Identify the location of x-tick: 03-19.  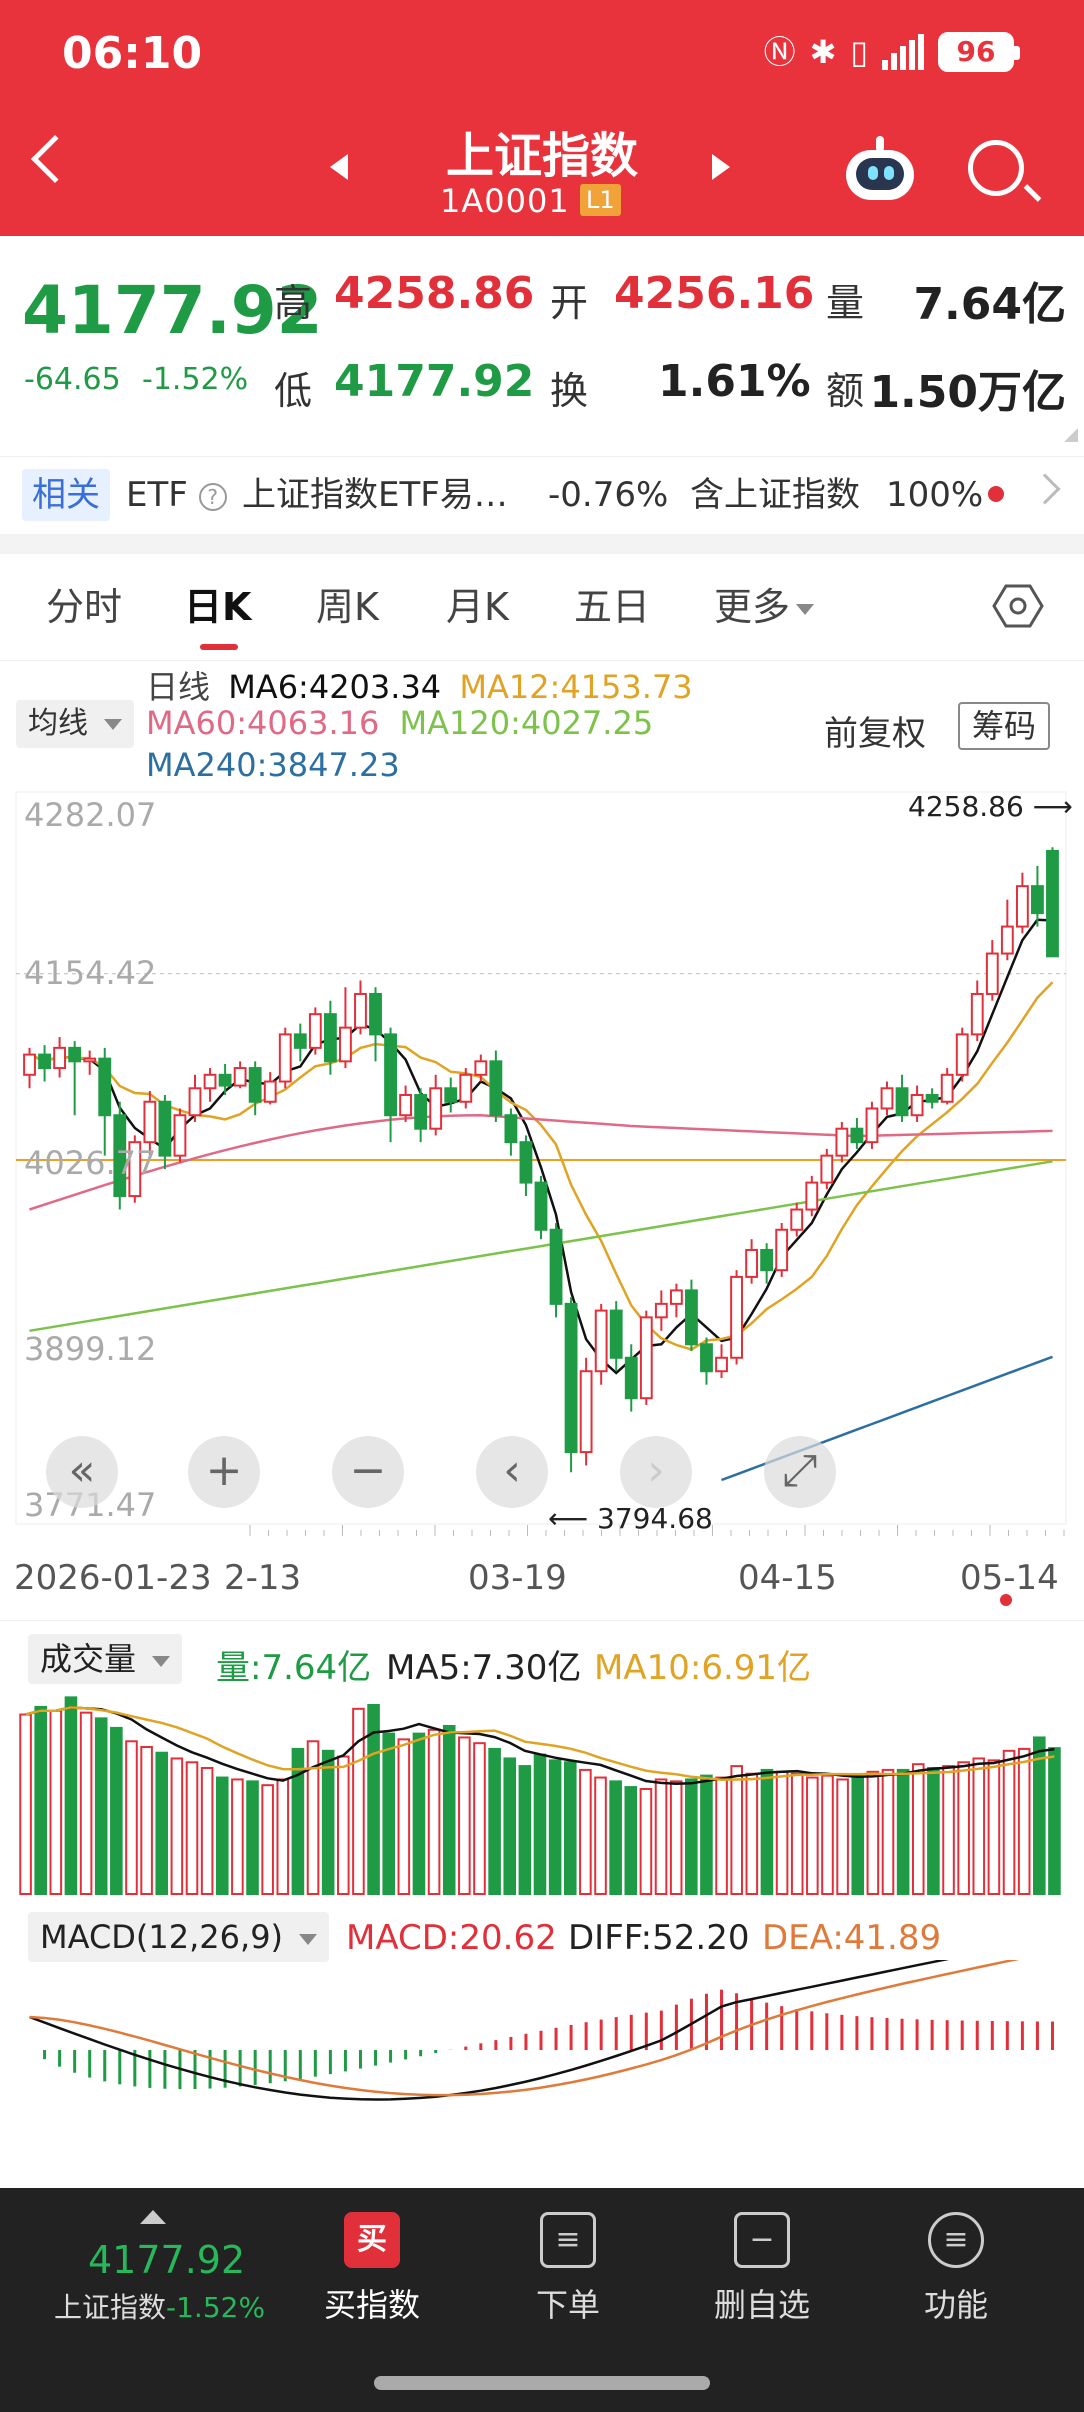
(517, 1578).